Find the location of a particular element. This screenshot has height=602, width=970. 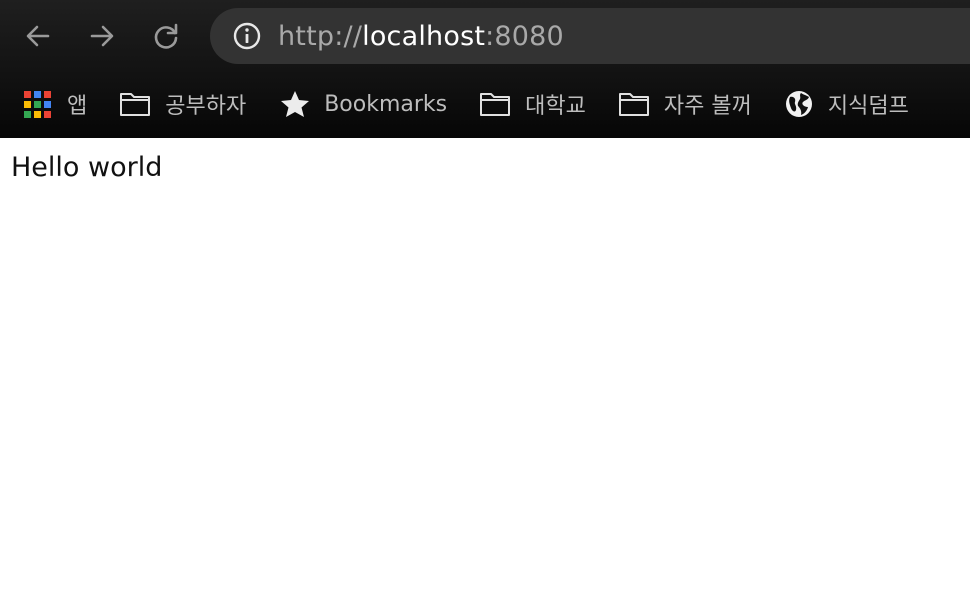

arrow-left-icon is located at coordinates (38, 36).